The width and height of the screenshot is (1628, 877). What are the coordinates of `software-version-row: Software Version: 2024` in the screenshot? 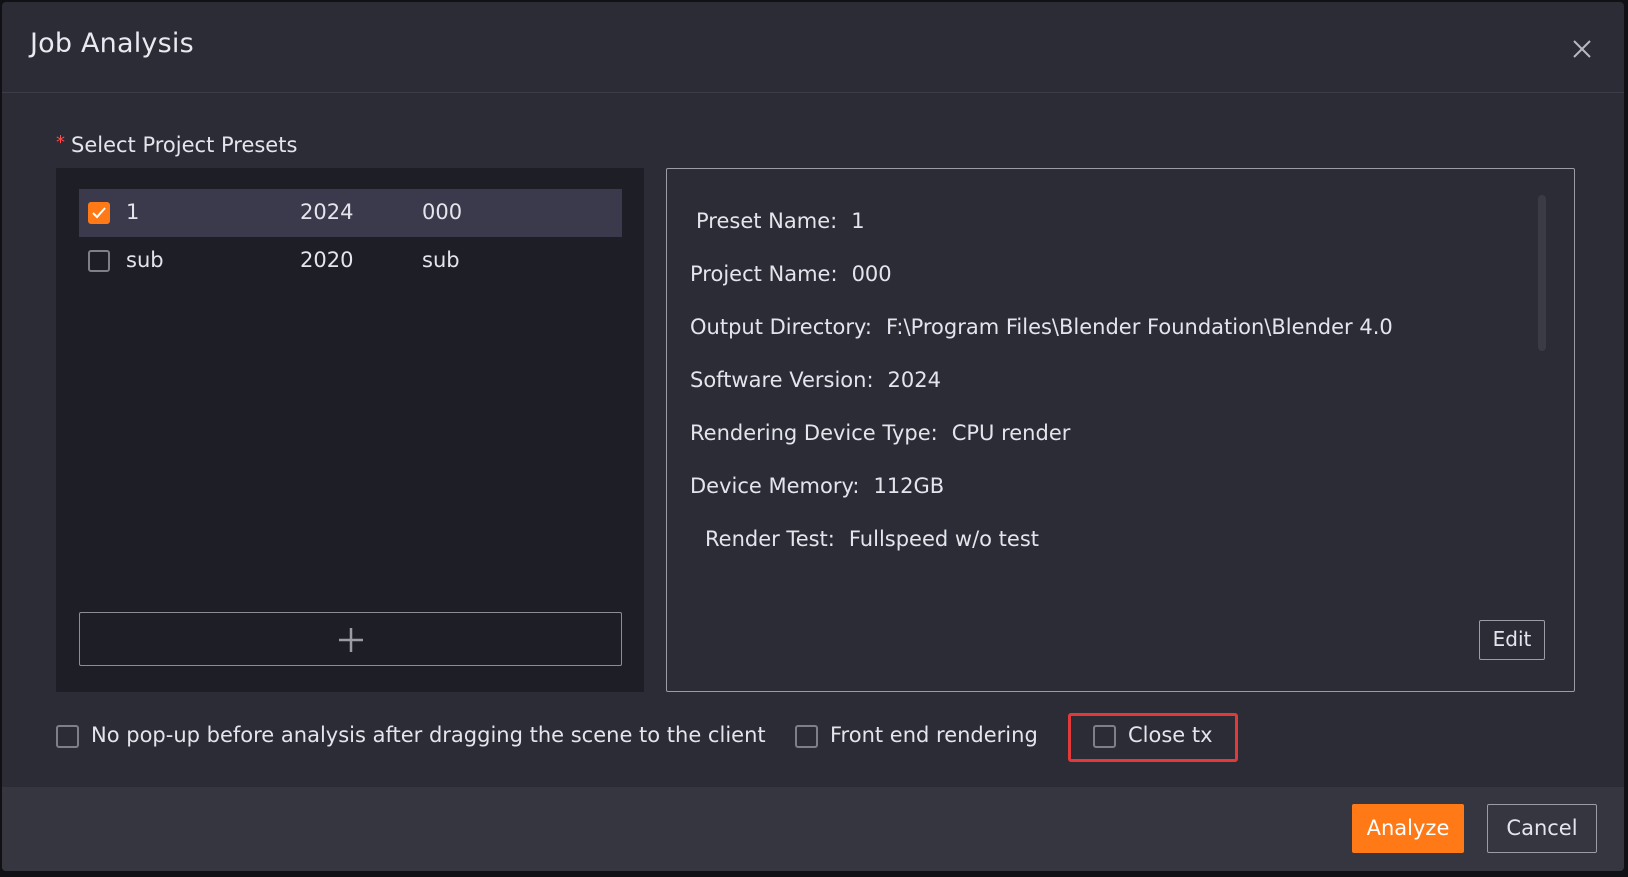 It's located at (815, 380).